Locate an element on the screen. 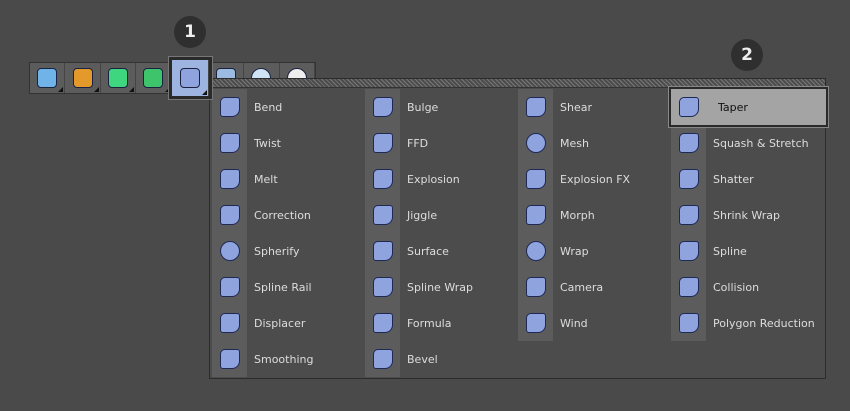 The width and height of the screenshot is (850, 411). explosion-icon-shape is located at coordinates (382, 179).